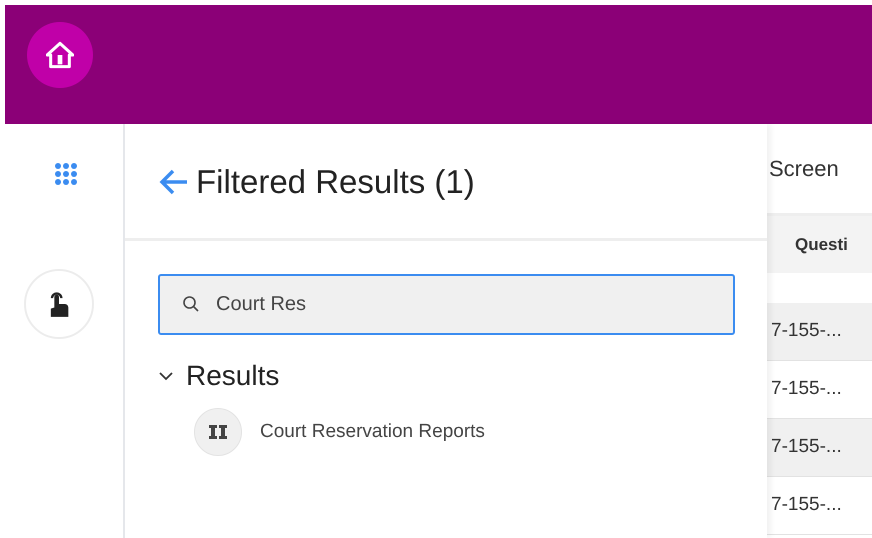  Describe the element at coordinates (66, 174) in the screenshot. I see `grid-icon` at that location.